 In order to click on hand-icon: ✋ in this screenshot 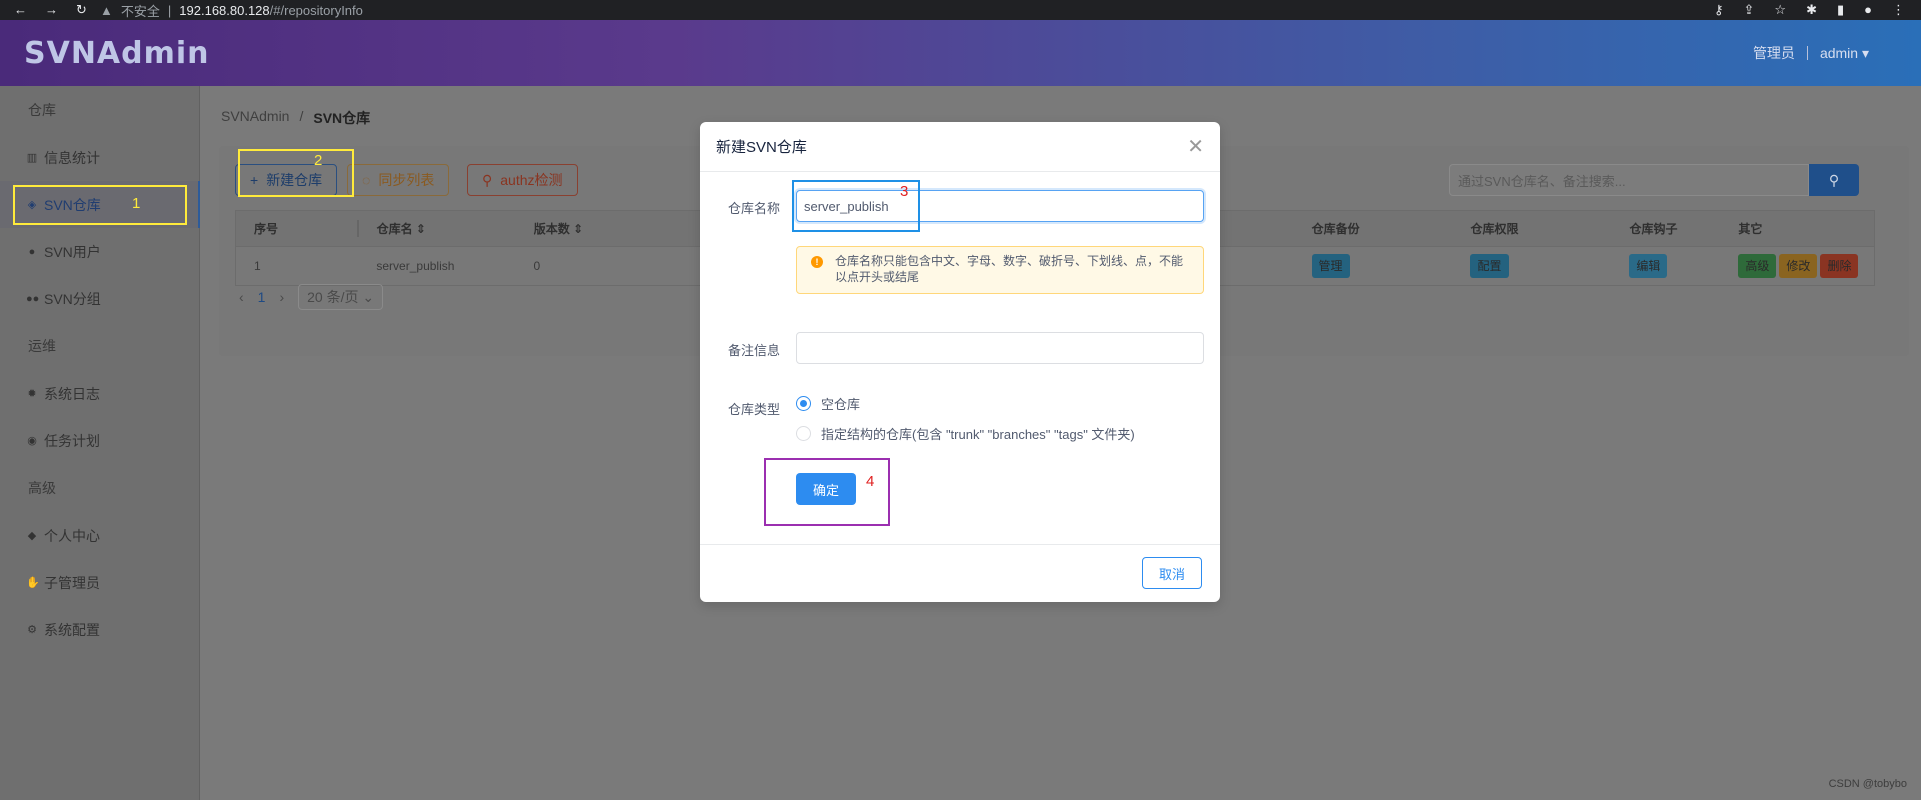, I will do `click(33, 583)`.